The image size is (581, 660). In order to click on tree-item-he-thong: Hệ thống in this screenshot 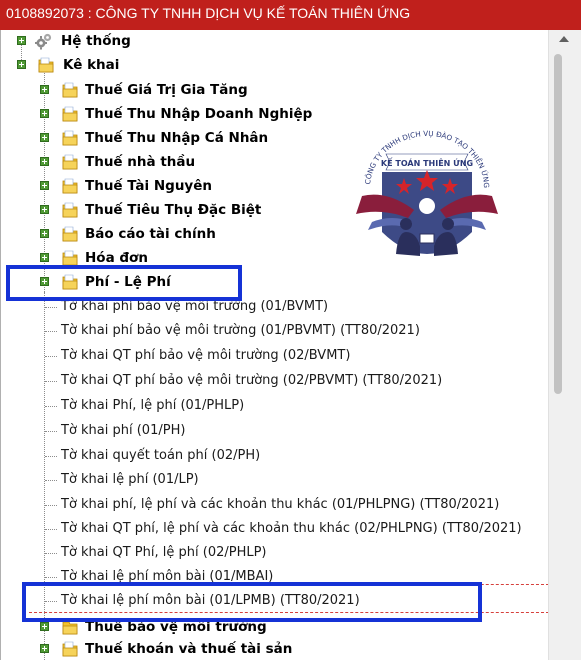, I will do `click(275, 41)`.